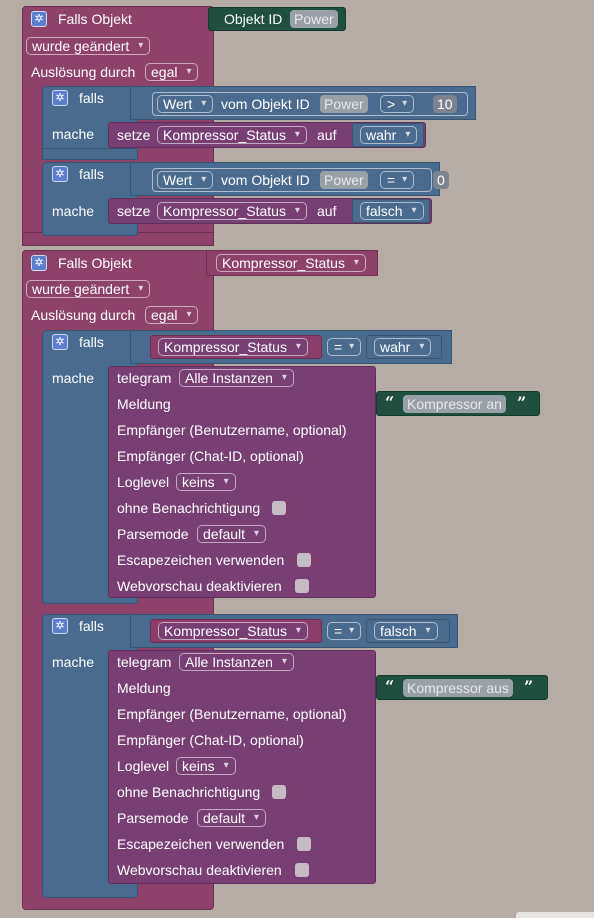  What do you see at coordinates (83, 315) in the screenshot?
I see `event-2-trigger-label: Auslösung durch` at bounding box center [83, 315].